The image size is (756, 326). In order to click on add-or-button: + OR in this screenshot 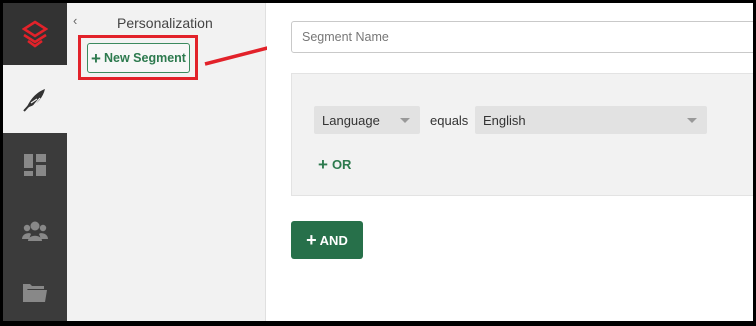, I will do `click(334, 164)`.